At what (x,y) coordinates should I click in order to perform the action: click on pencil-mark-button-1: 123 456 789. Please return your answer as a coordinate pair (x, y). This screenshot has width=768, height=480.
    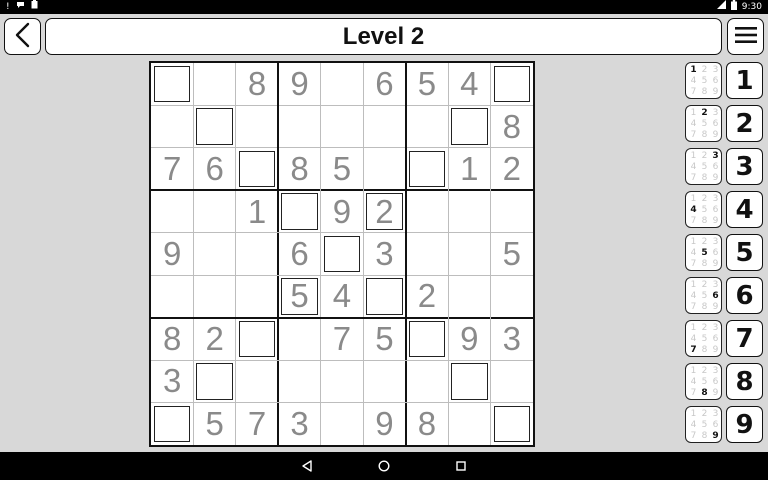
    Looking at the image, I should click on (703, 80).